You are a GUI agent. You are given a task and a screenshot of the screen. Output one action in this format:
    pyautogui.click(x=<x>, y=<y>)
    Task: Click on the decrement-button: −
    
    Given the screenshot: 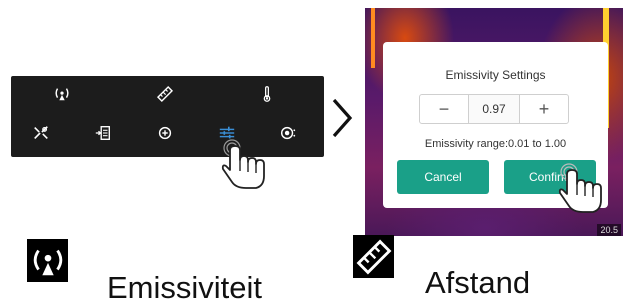 What is the action you would take?
    pyautogui.click(x=444, y=109)
    